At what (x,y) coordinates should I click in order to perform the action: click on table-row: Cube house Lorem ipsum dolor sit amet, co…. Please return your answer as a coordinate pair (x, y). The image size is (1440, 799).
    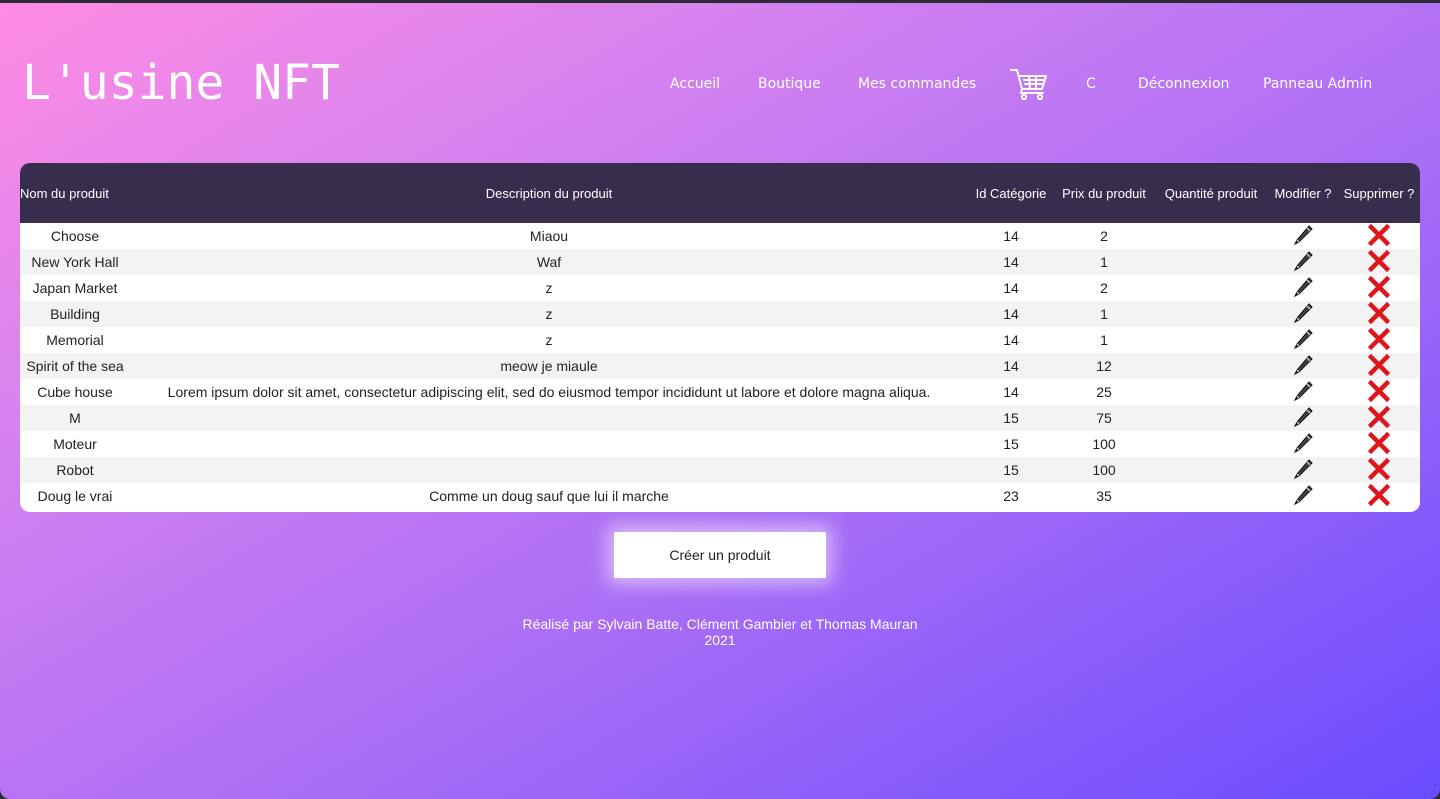
    Looking at the image, I should click on (720, 392).